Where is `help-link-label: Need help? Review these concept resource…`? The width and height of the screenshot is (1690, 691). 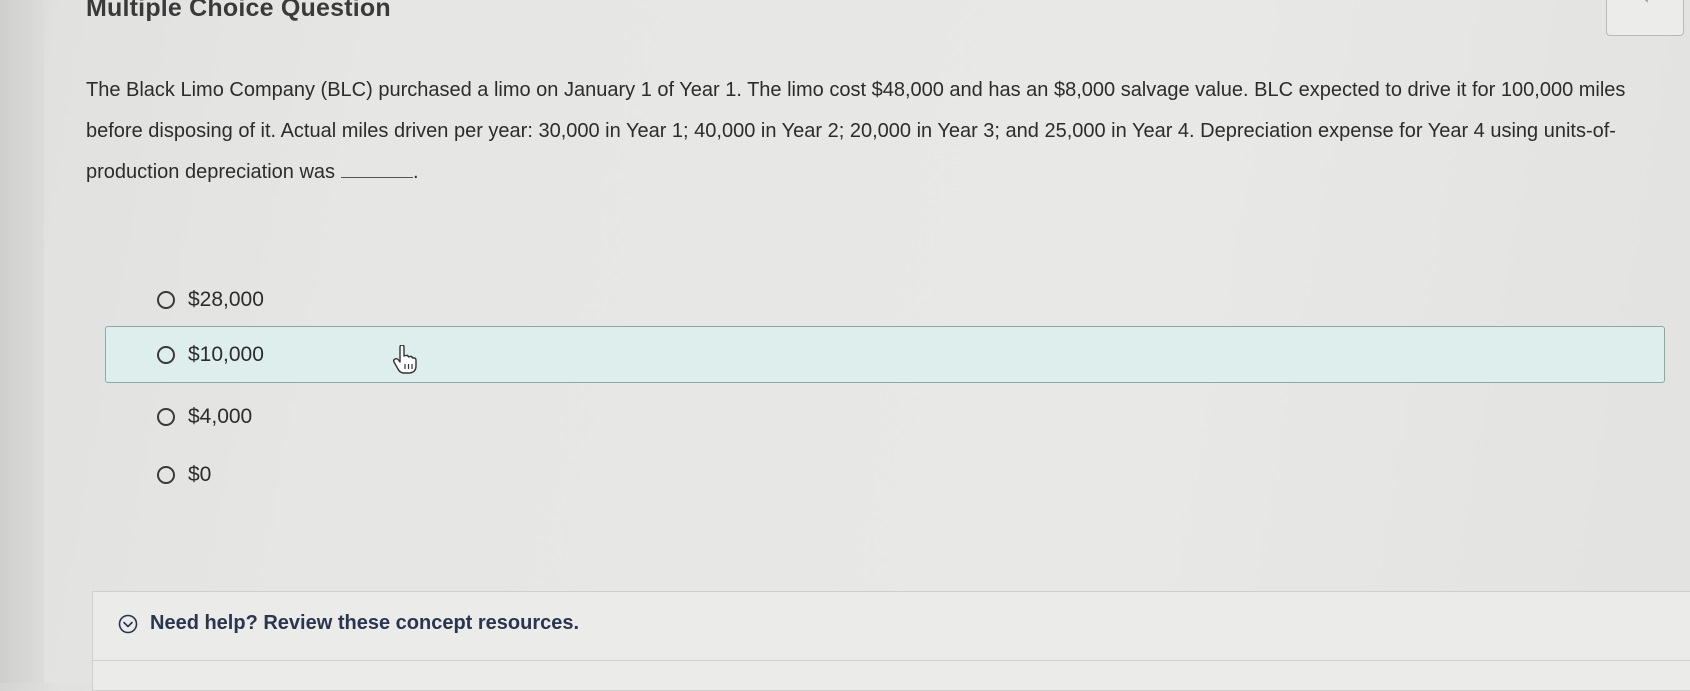
help-link-label: Need help? Review these concept resource… is located at coordinates (364, 623).